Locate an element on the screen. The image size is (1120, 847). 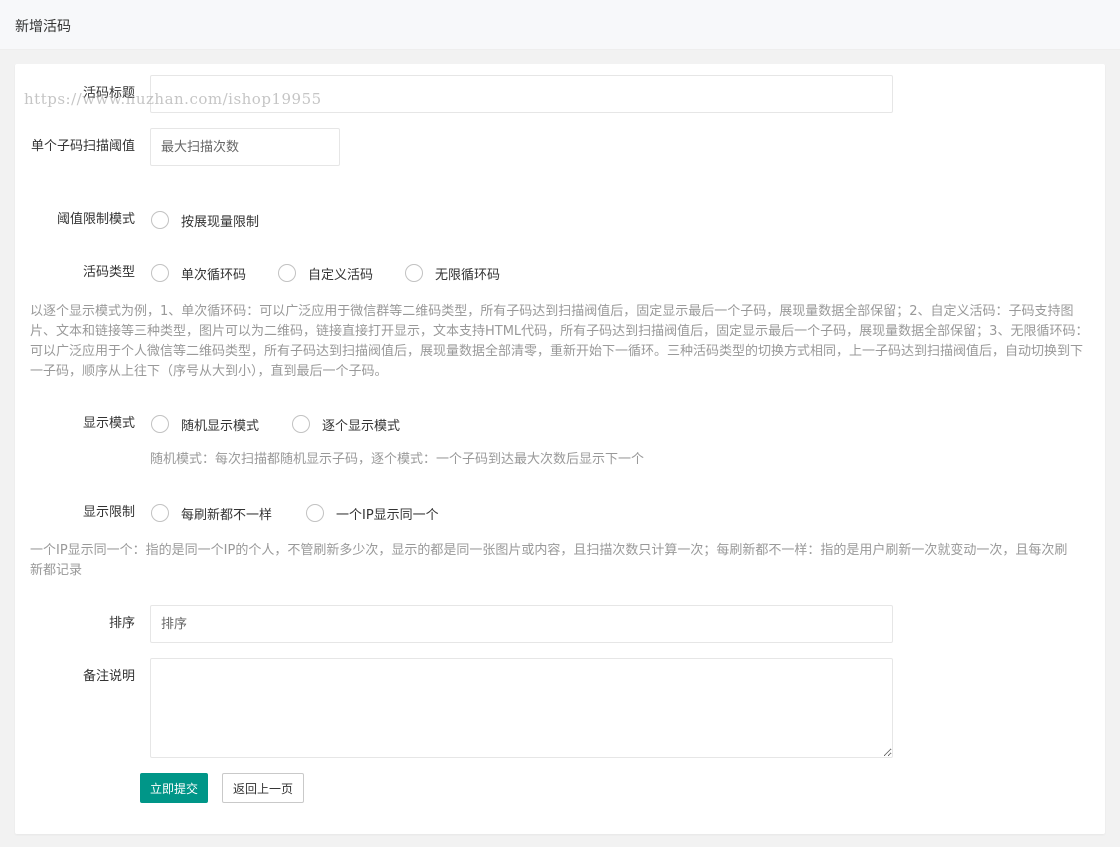
radio-type-infinite-loop: 无限循环码 is located at coordinates (452, 273).